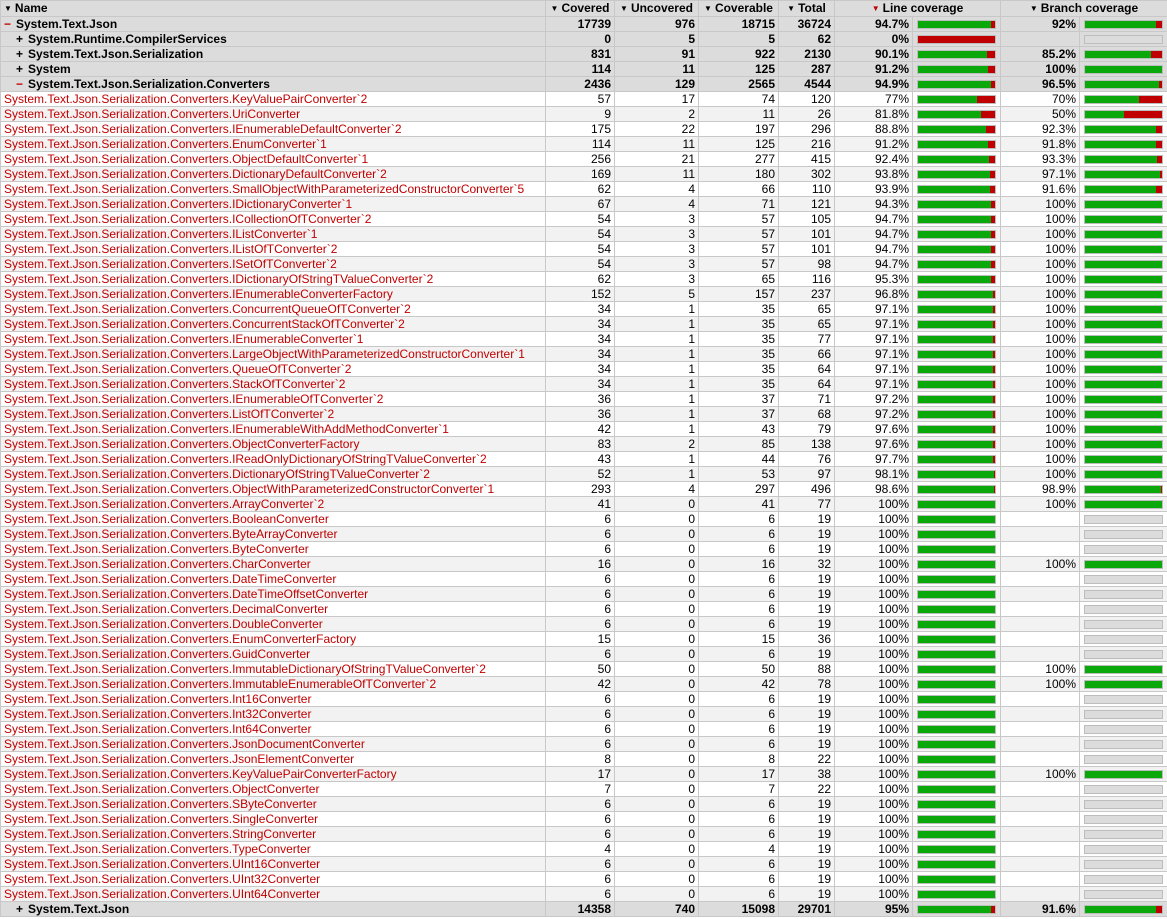 This screenshot has width=1167, height=919. What do you see at coordinates (49, 69) in the screenshot?
I see `namespace-link: System` at bounding box center [49, 69].